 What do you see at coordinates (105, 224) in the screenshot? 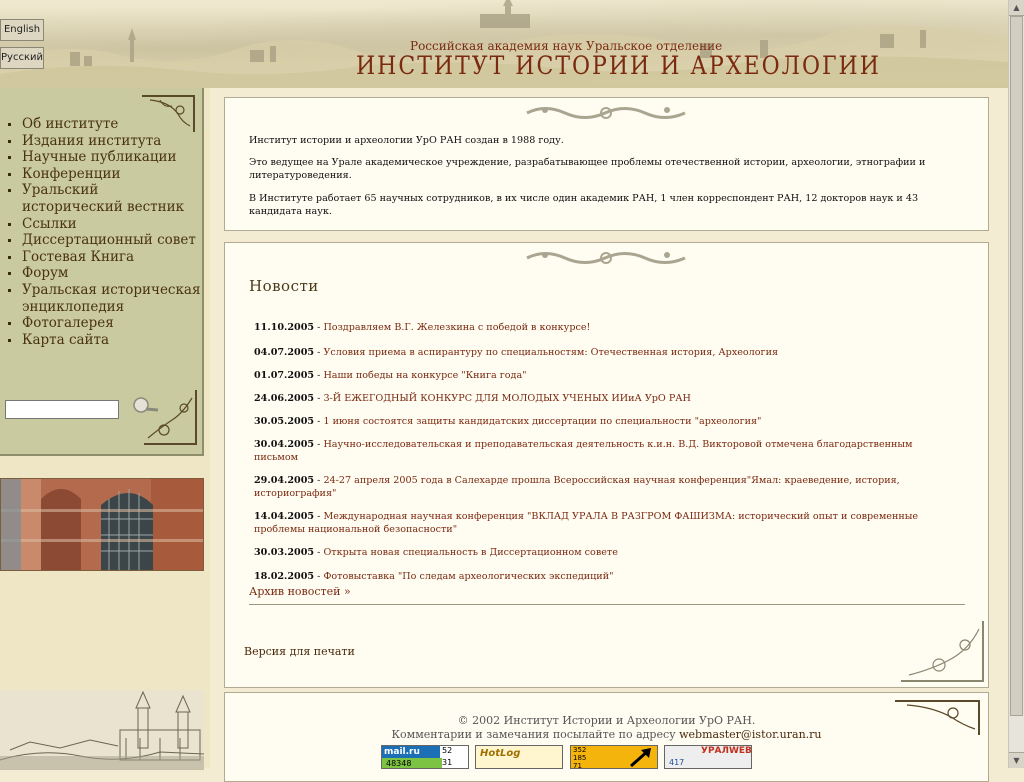
I see `nav-item-links: Ссылки` at bounding box center [105, 224].